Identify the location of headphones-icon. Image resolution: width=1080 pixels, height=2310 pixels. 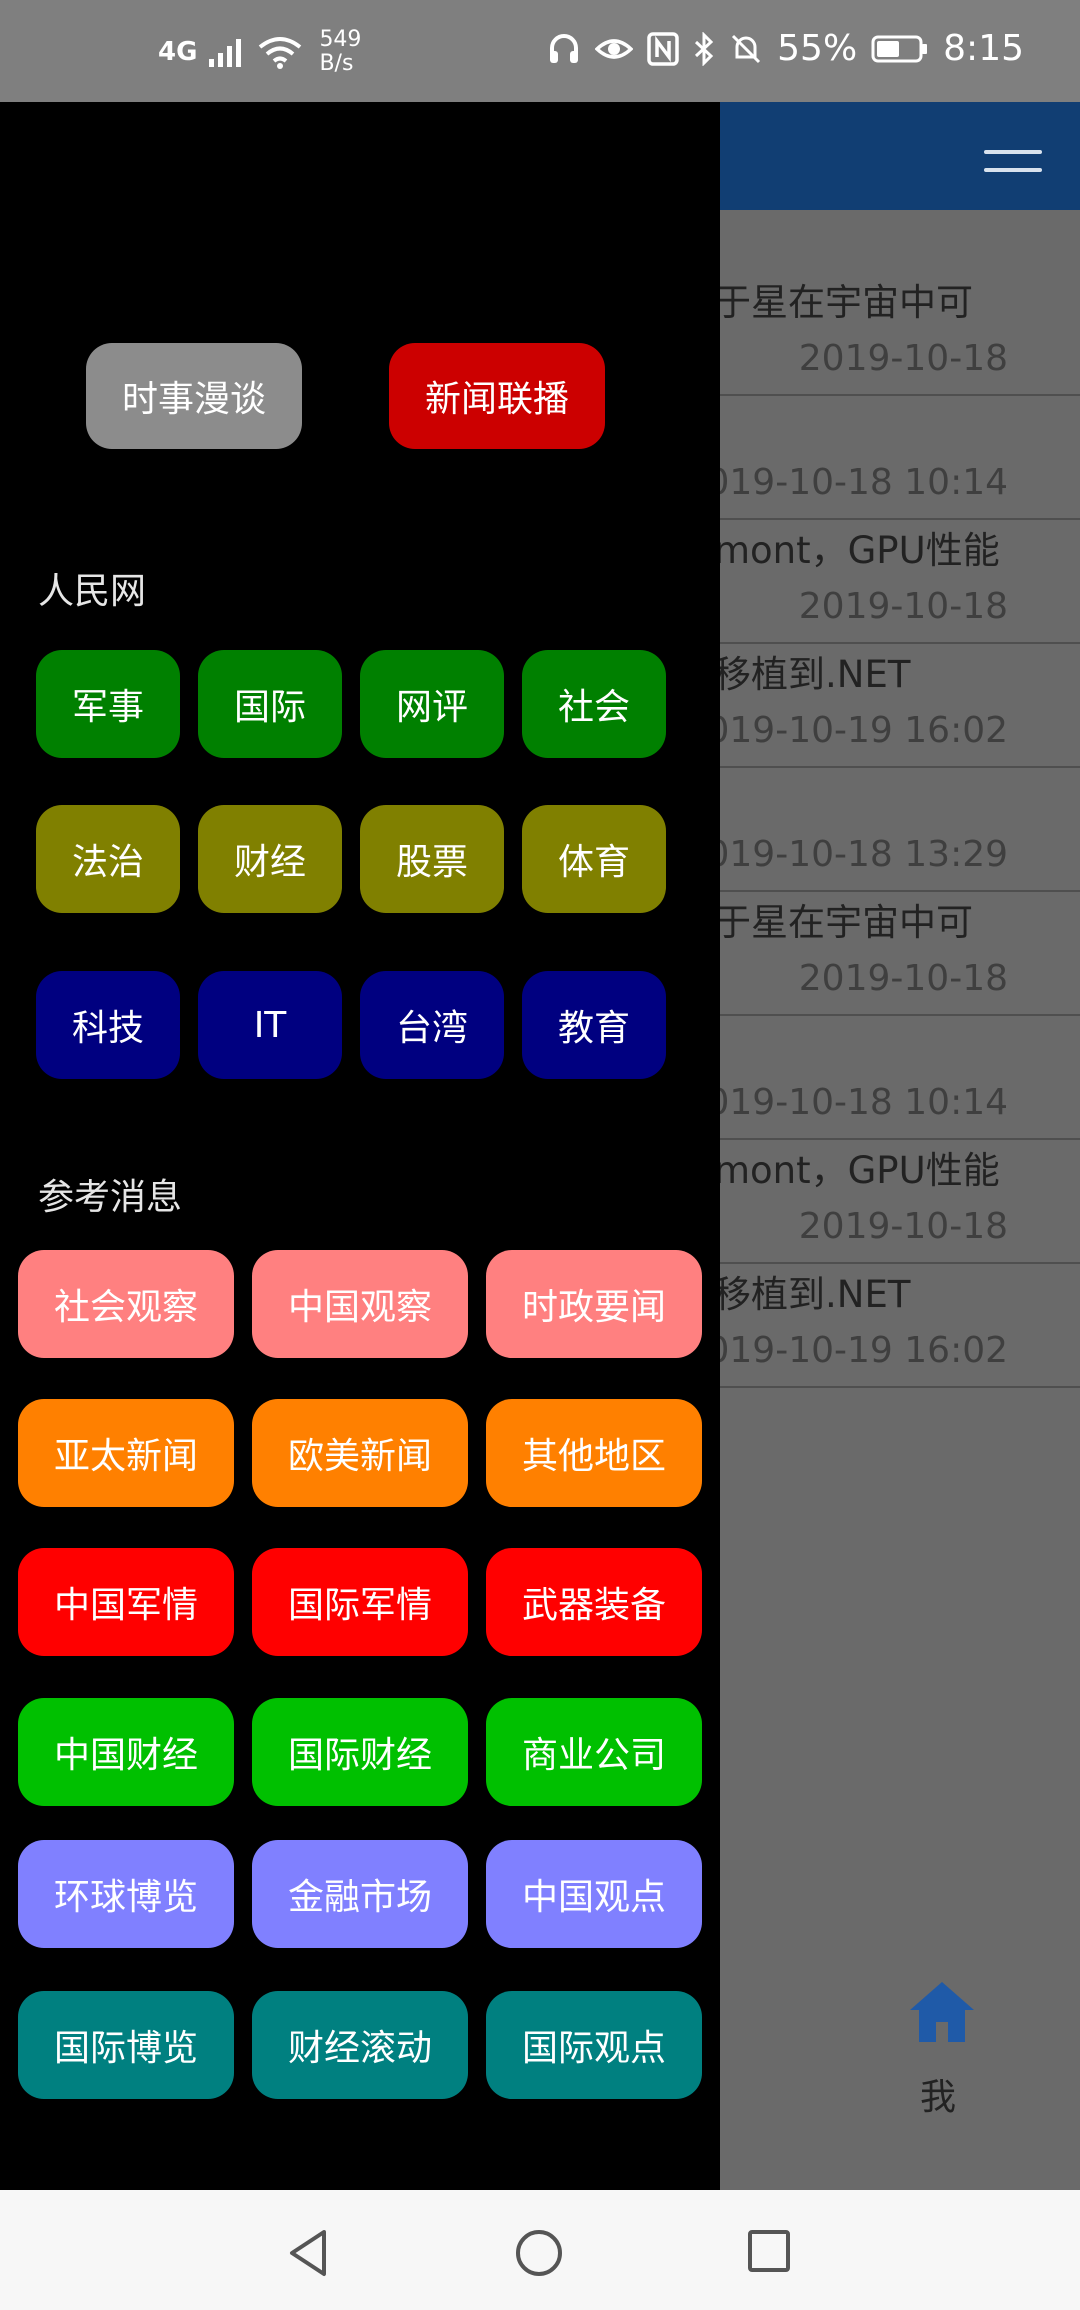
(564, 48).